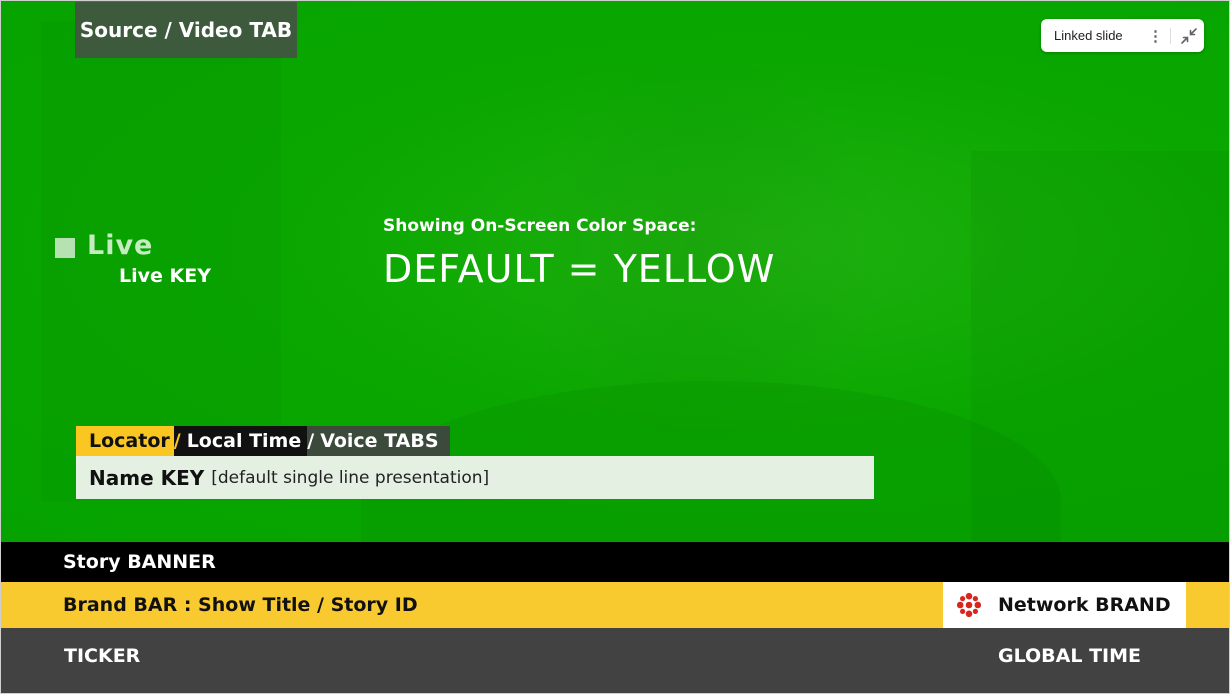 The height and width of the screenshot is (694, 1230). I want to click on story-banner: Story BANNER, so click(615, 562).